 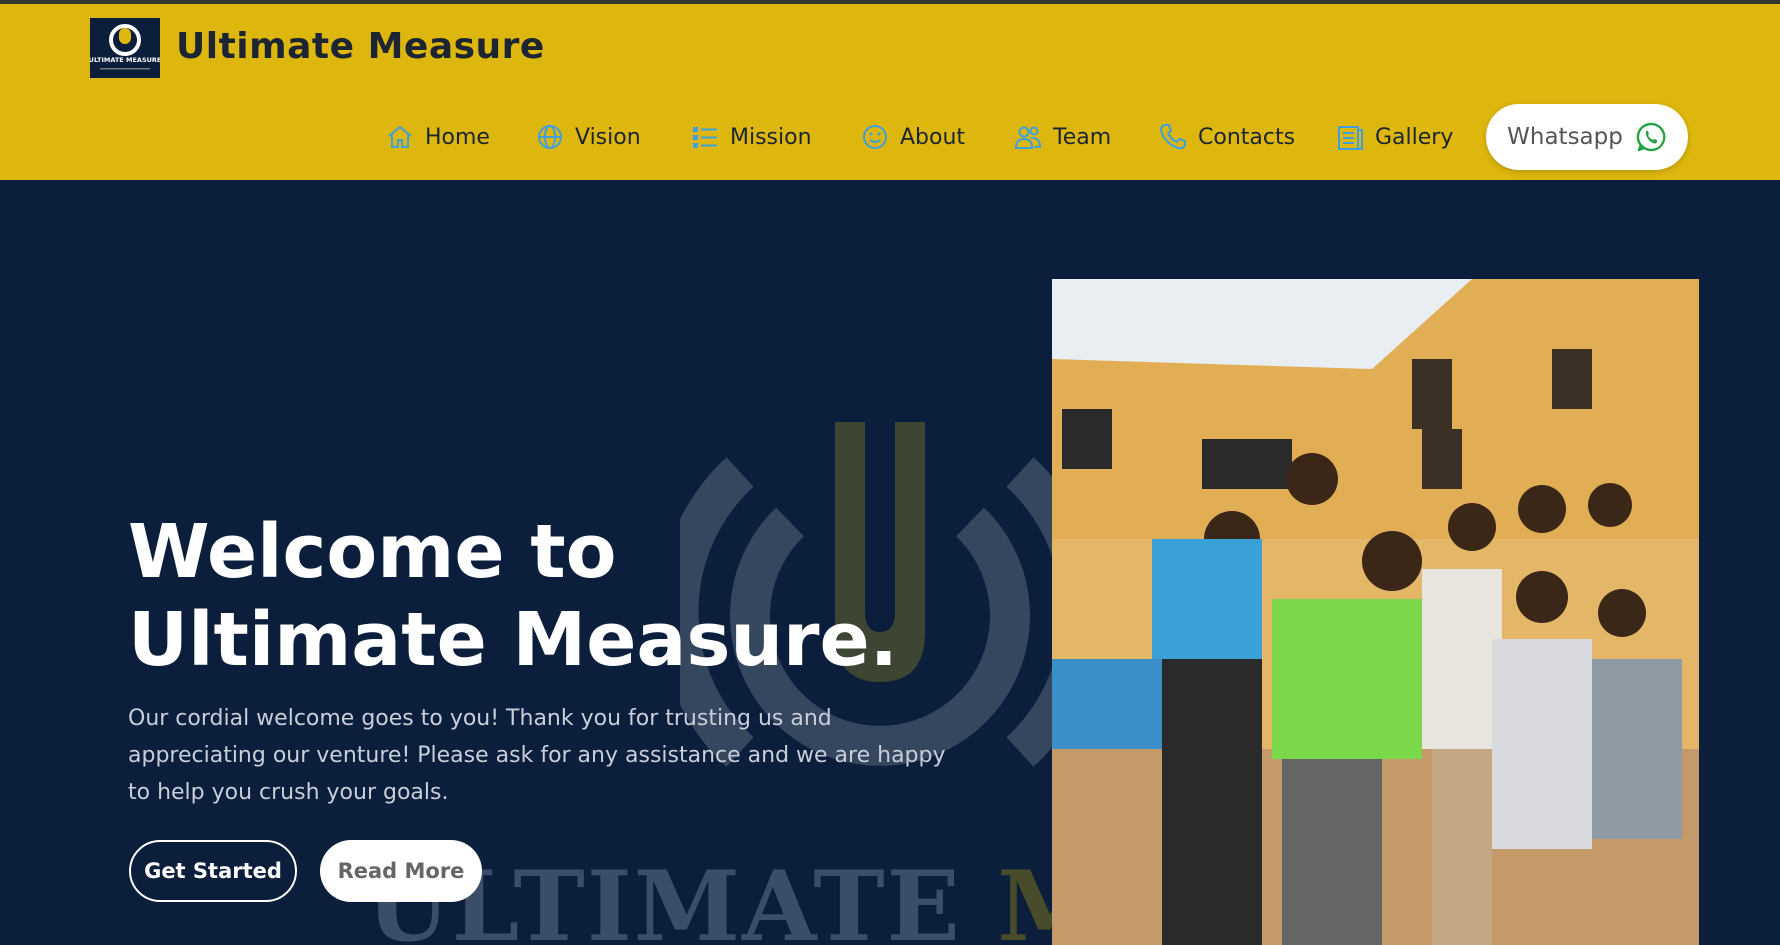 What do you see at coordinates (933, 137) in the screenshot?
I see `nav-label: About` at bounding box center [933, 137].